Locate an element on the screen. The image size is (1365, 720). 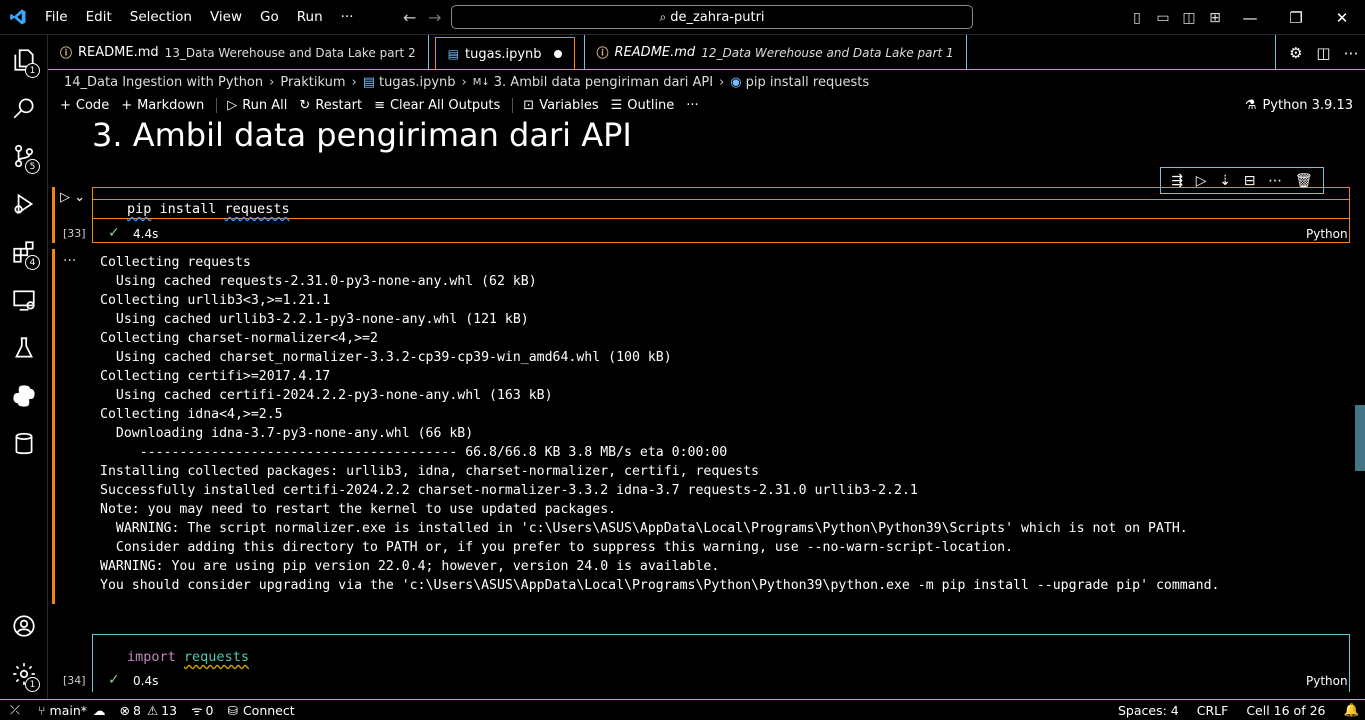
tab-tugas-ipynb: ▤ tugas.ipynb is located at coordinates (504, 53).